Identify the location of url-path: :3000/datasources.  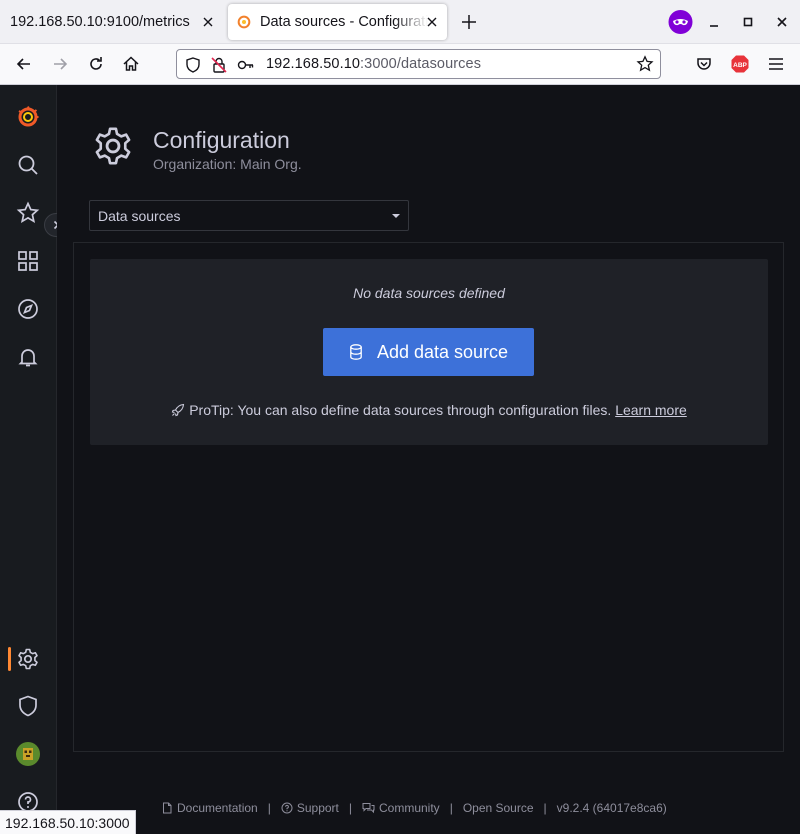
(421, 64).